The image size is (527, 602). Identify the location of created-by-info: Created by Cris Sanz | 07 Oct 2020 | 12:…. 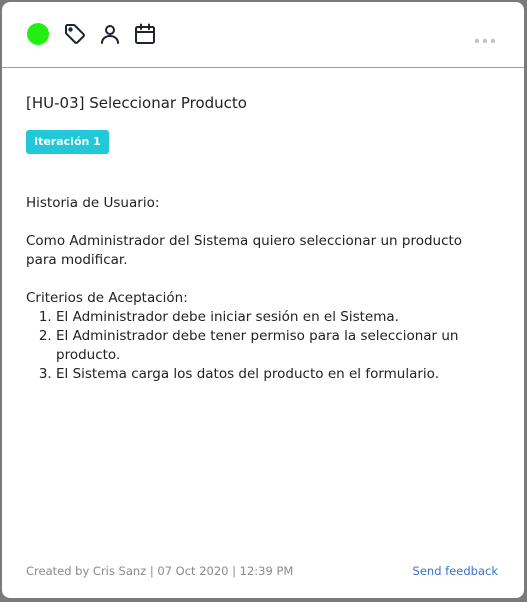
(160, 571).